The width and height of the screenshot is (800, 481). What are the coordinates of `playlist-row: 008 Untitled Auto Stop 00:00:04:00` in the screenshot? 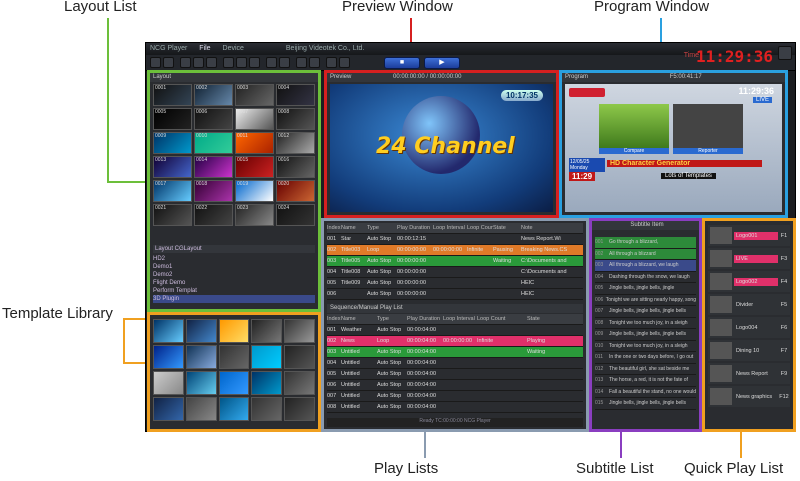 It's located at (455, 407).